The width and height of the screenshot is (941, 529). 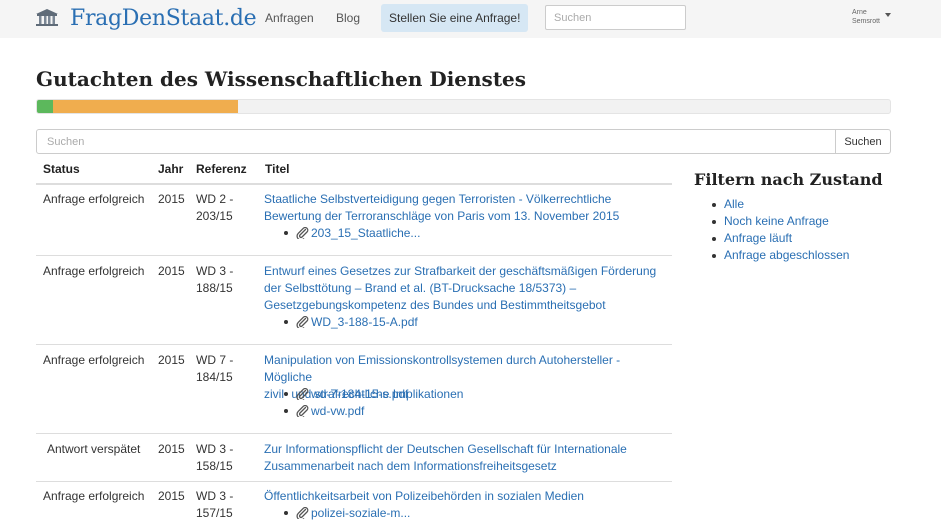 What do you see at coordinates (163, 18) in the screenshot?
I see `brand-link: FragDenStaat.de` at bounding box center [163, 18].